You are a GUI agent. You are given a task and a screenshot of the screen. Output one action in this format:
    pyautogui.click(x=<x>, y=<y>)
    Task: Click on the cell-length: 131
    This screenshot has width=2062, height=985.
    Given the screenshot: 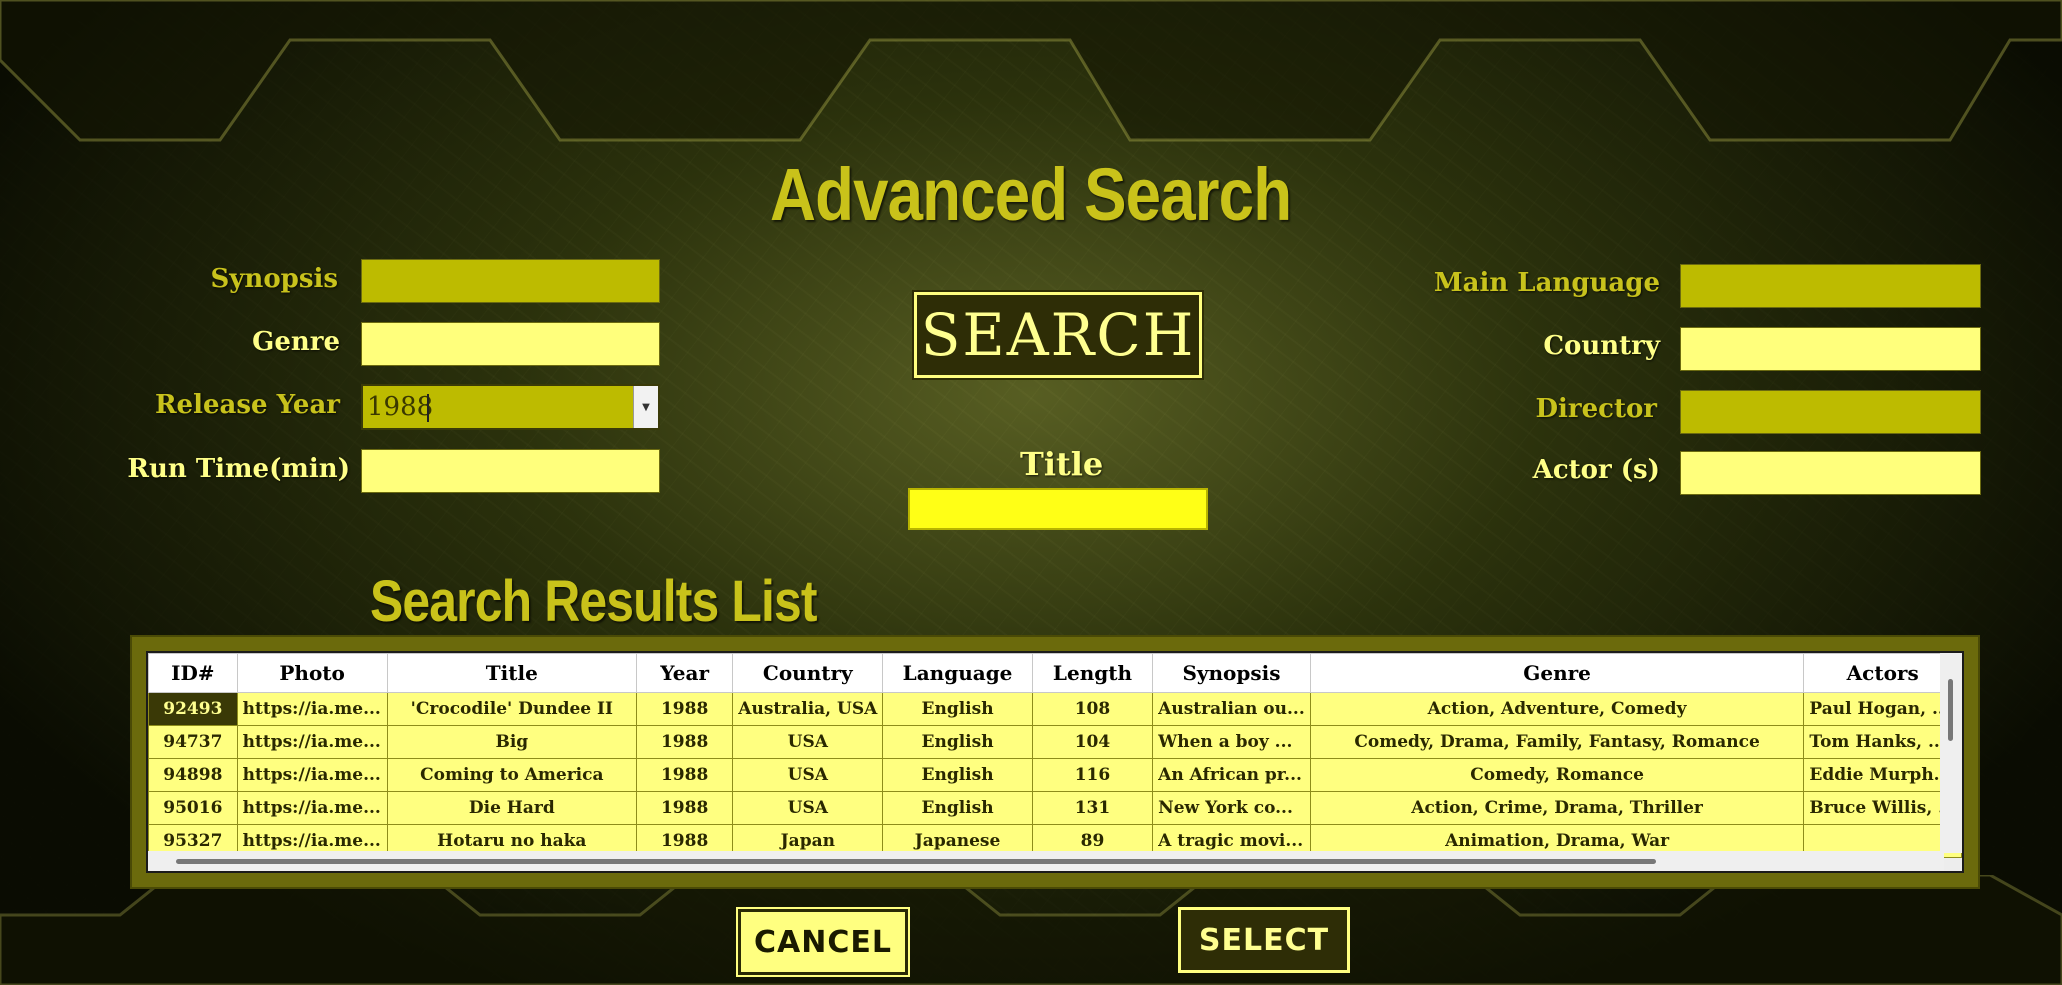 What is the action you would take?
    pyautogui.click(x=1092, y=808)
    